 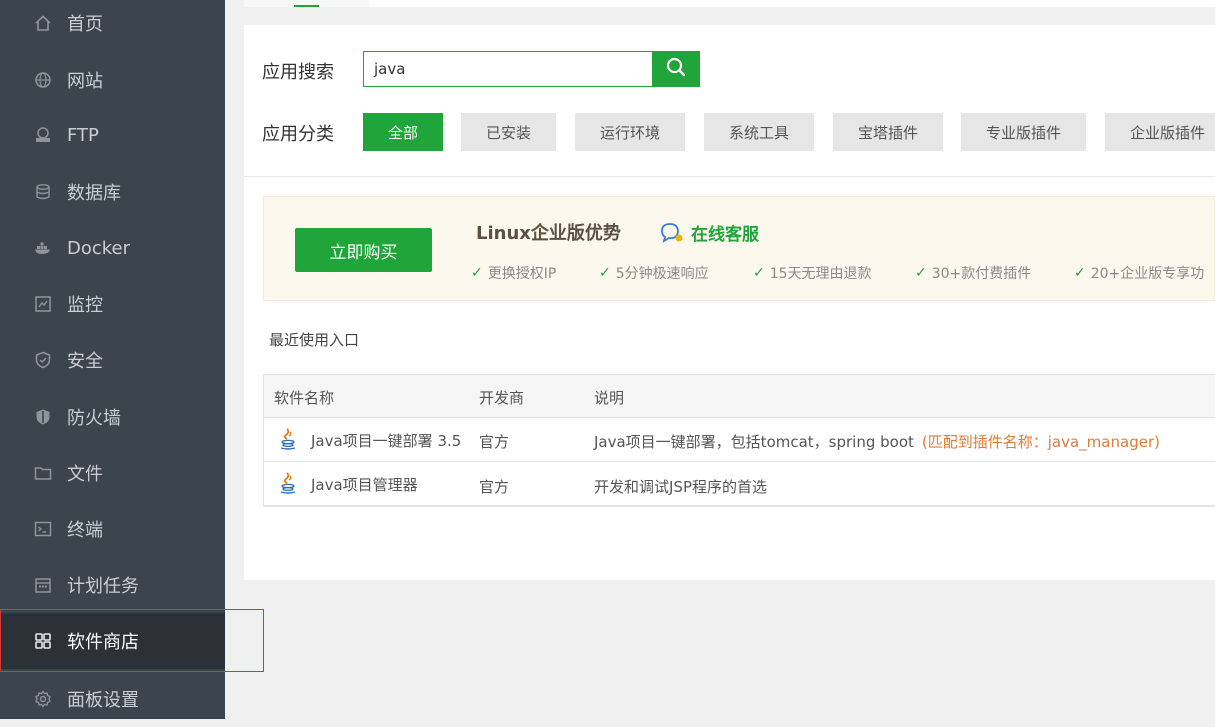 I want to click on sidebar-item-label: 网站, so click(x=85, y=81).